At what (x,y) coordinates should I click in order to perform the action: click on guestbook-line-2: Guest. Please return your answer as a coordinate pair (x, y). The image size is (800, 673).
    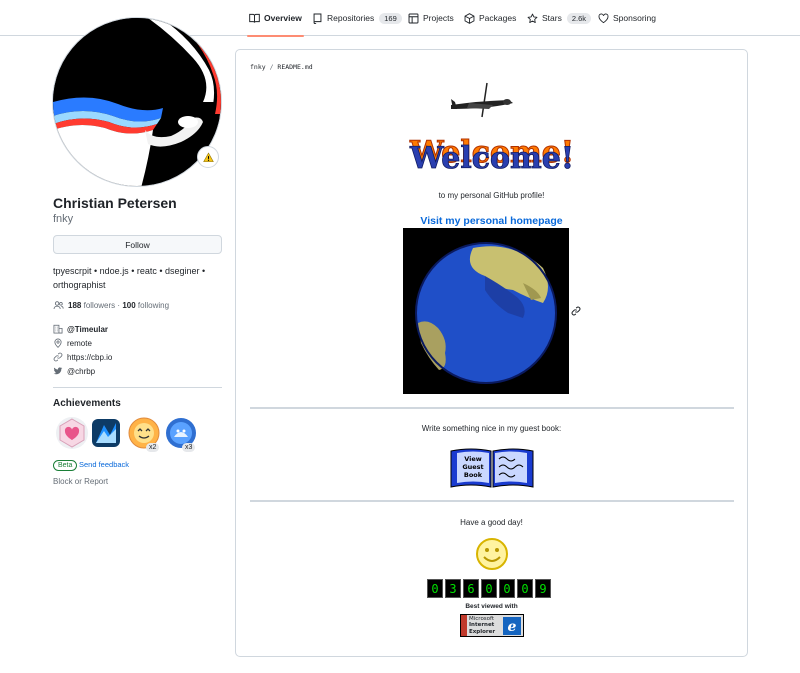
    Looking at the image, I should click on (472, 467).